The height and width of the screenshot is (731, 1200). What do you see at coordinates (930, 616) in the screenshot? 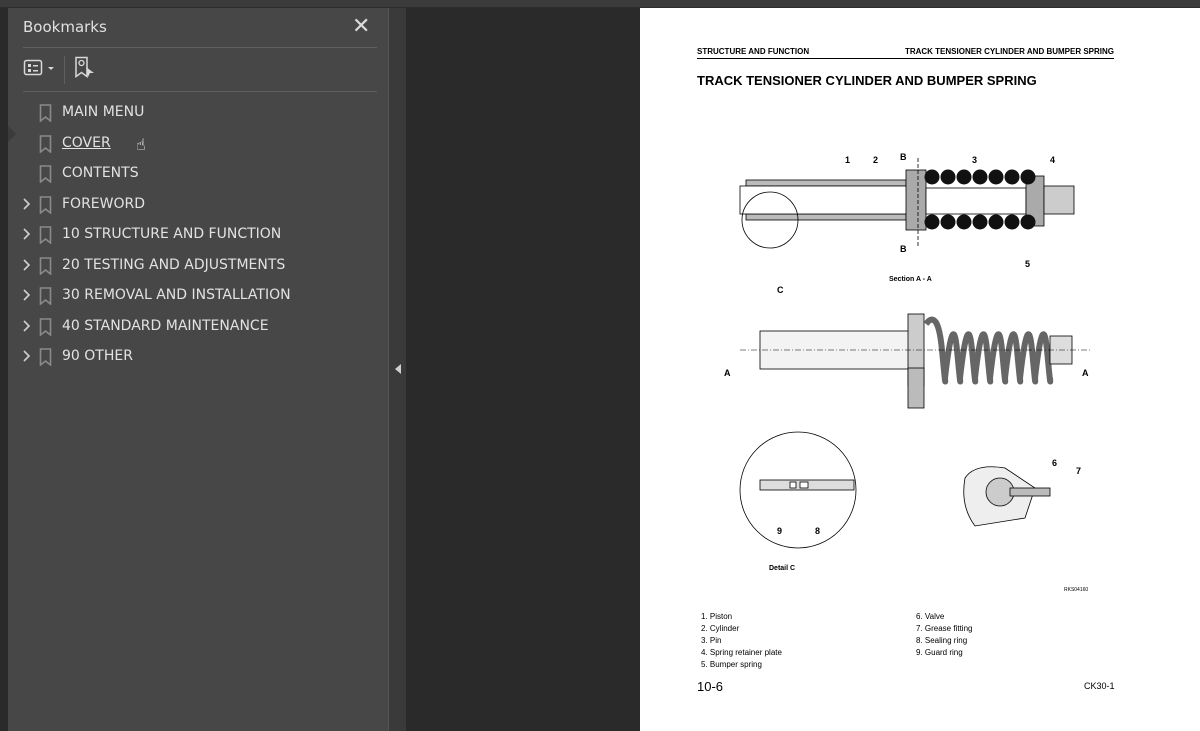
I see `legend-item: 6. Valve` at bounding box center [930, 616].